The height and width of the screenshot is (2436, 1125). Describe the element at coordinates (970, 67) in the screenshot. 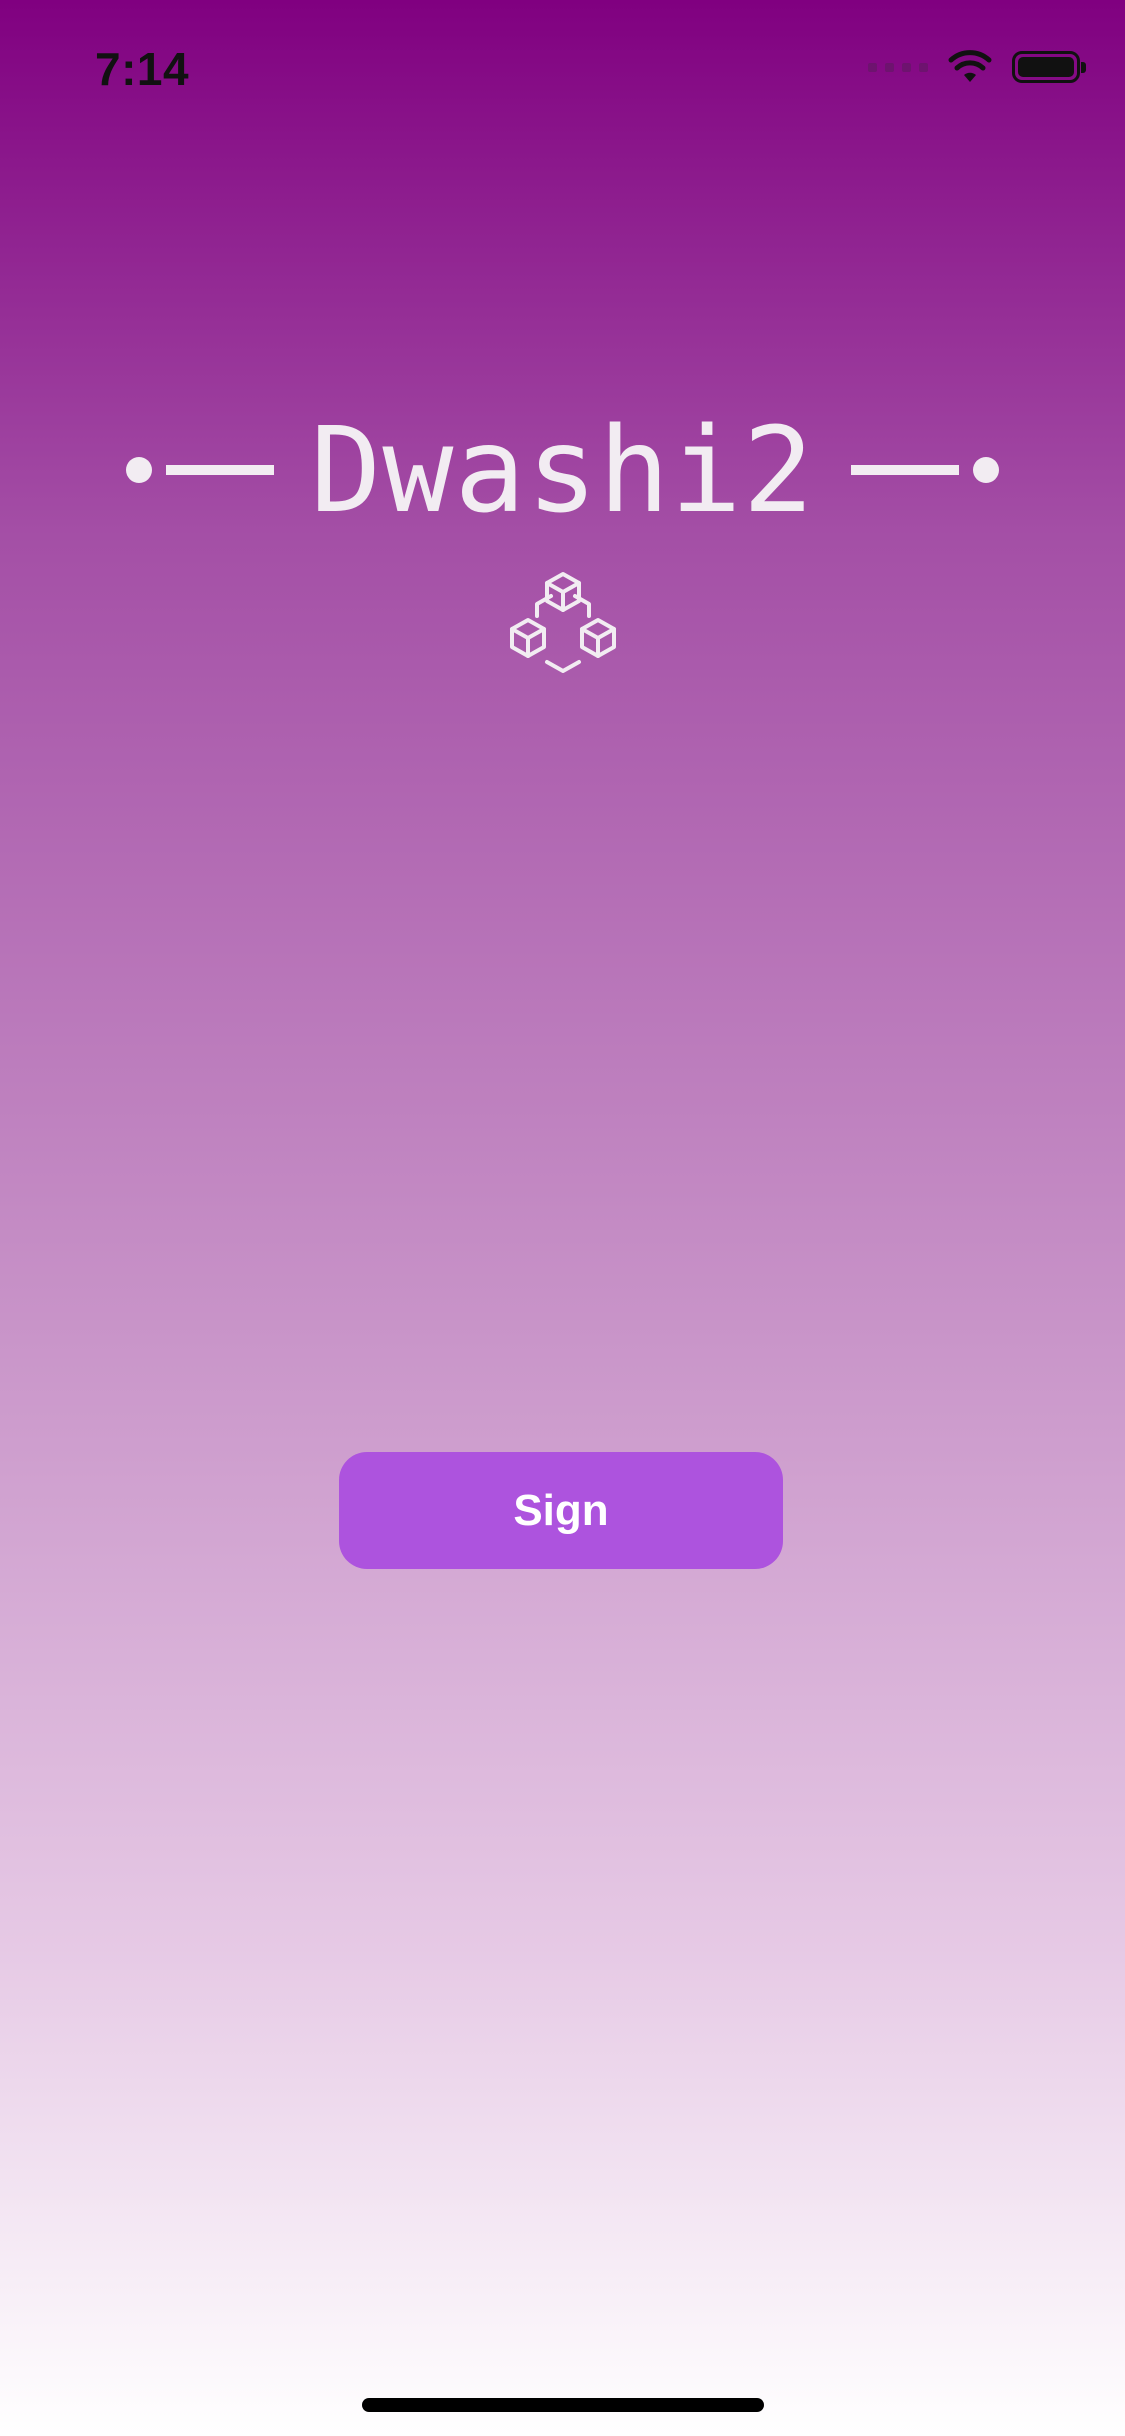

I see `wifi-icon` at that location.